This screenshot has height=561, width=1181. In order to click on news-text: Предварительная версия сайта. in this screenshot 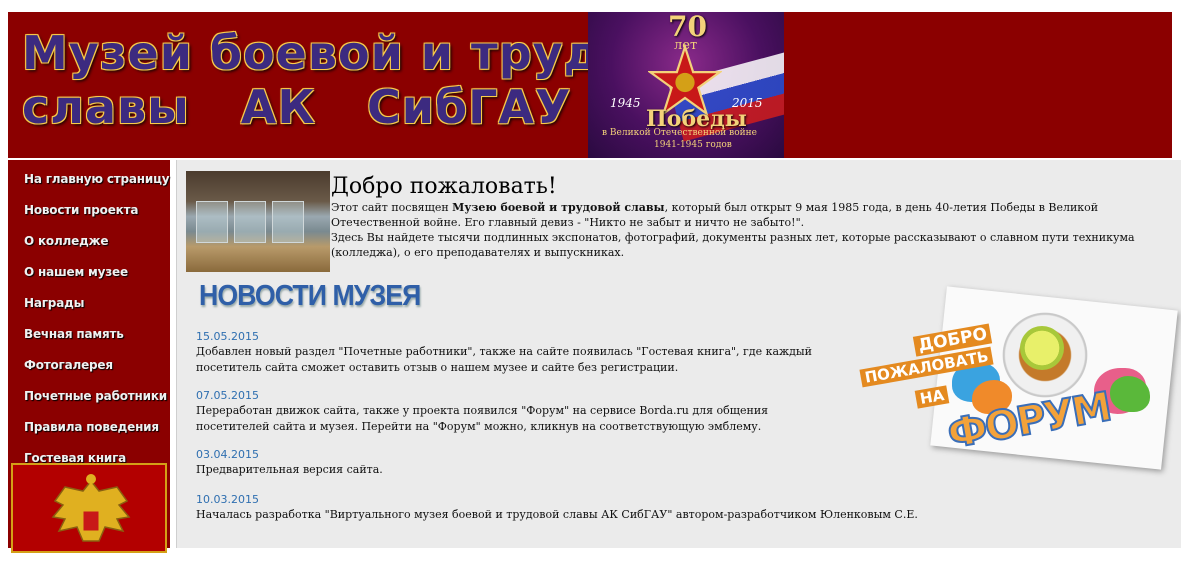, I will do `click(289, 469)`.